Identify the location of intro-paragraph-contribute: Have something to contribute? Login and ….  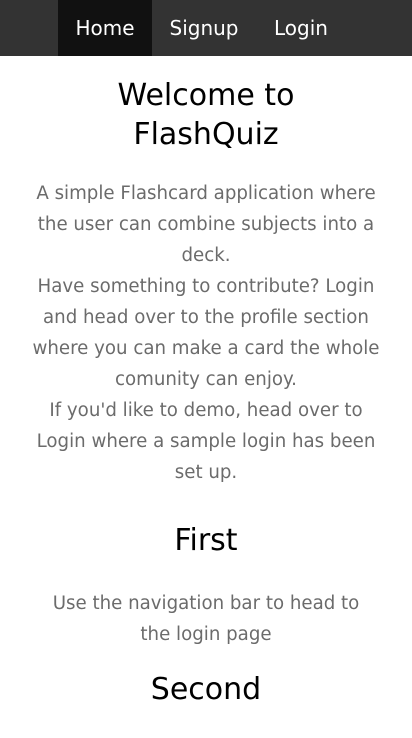
(206, 333).